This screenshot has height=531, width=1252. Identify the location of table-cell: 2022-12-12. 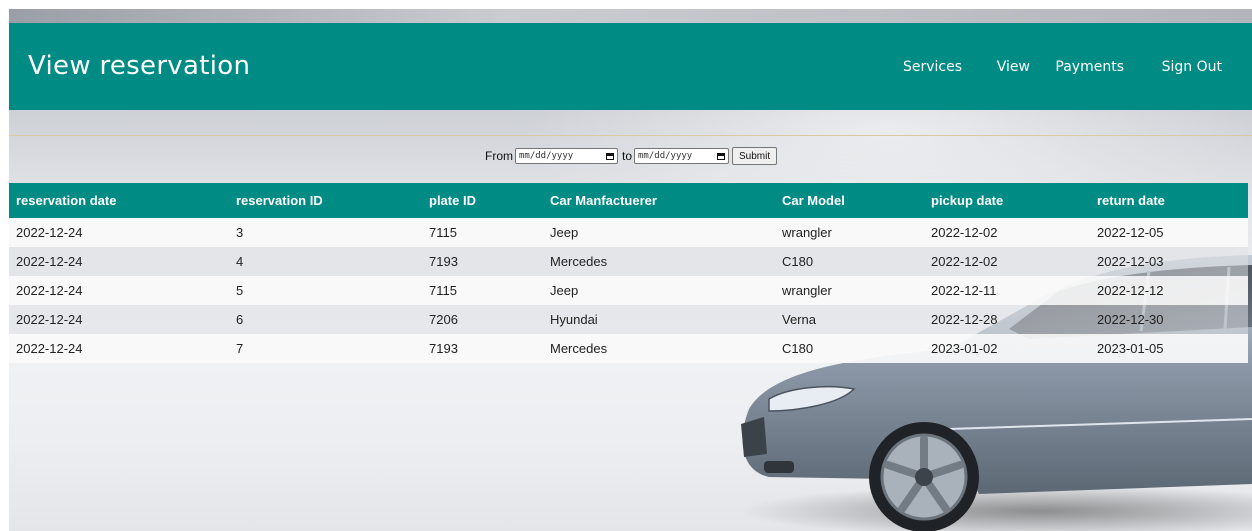
(1169, 290).